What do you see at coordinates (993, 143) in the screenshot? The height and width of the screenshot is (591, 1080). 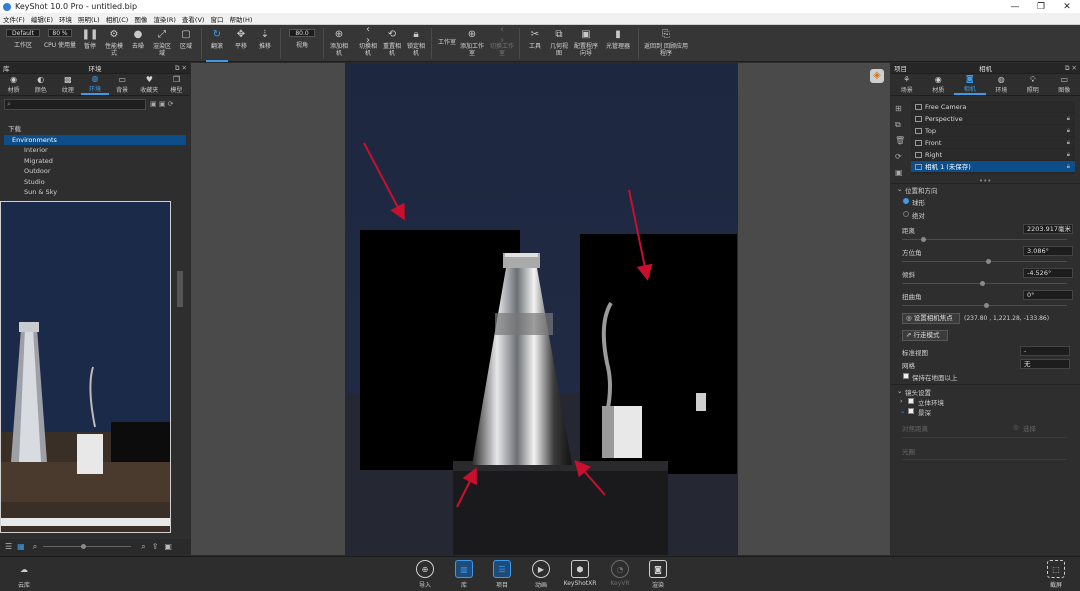 I see `camera-item-front: Front 🔒︎` at bounding box center [993, 143].